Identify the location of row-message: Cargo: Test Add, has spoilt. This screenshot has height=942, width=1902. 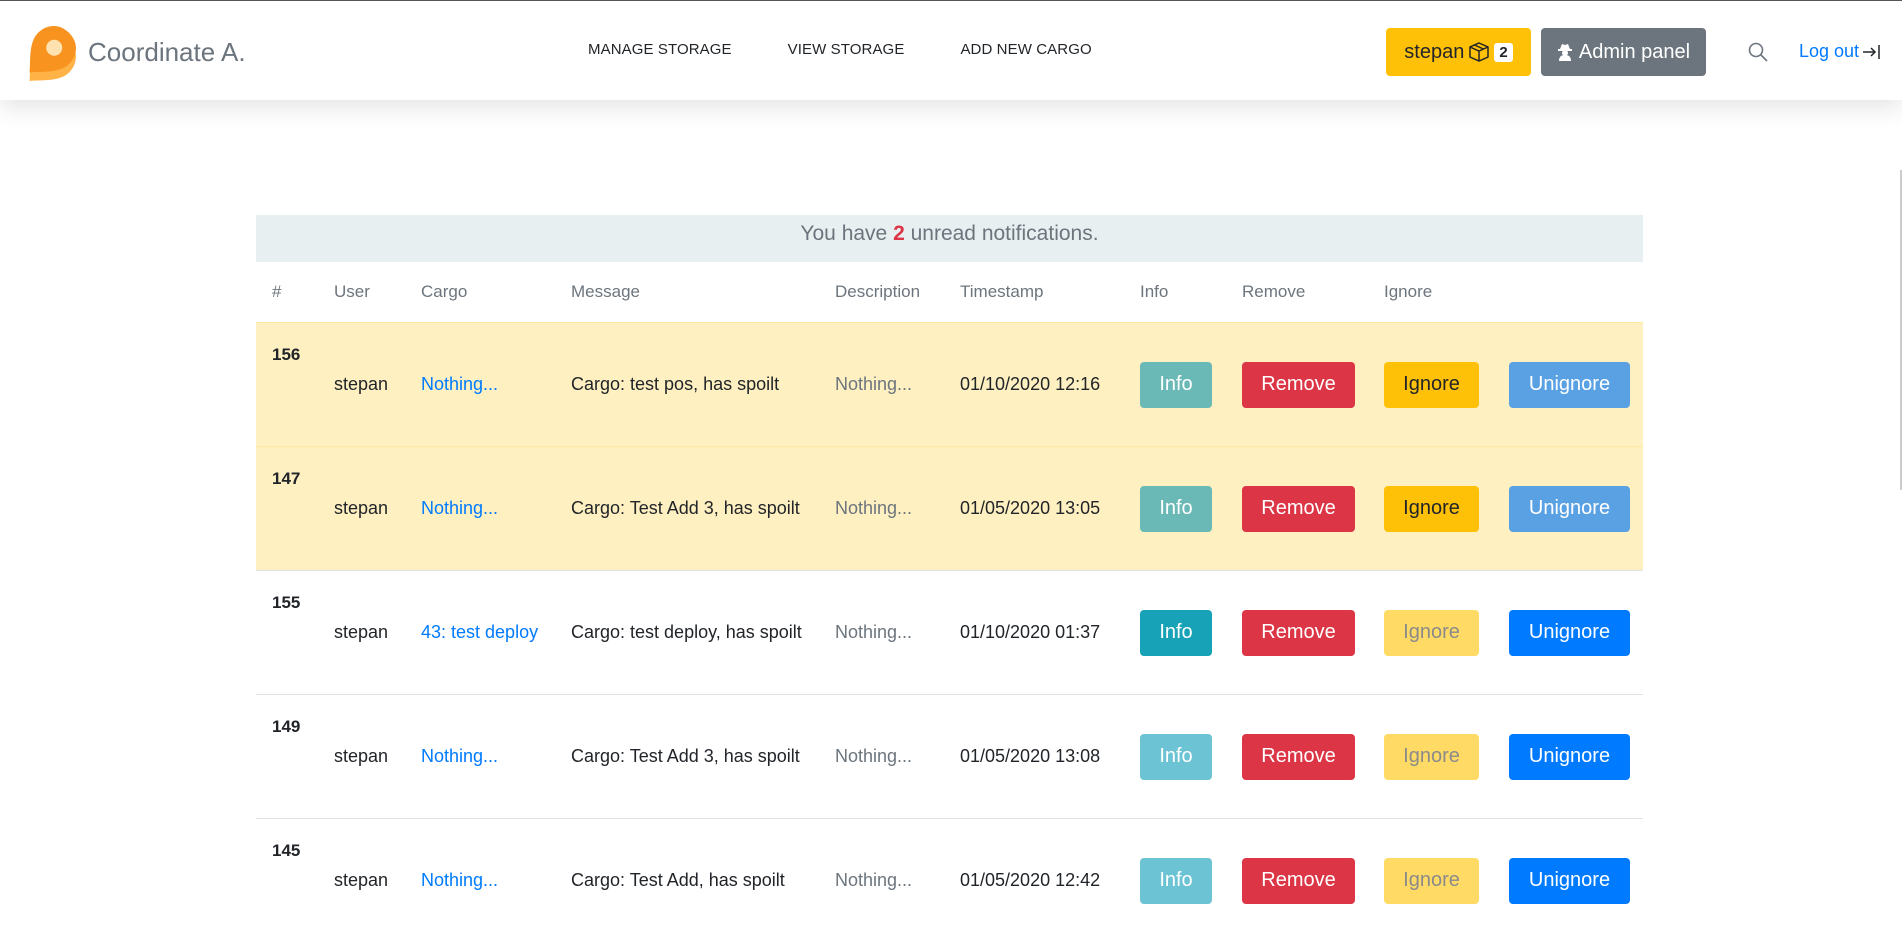
(687, 880).